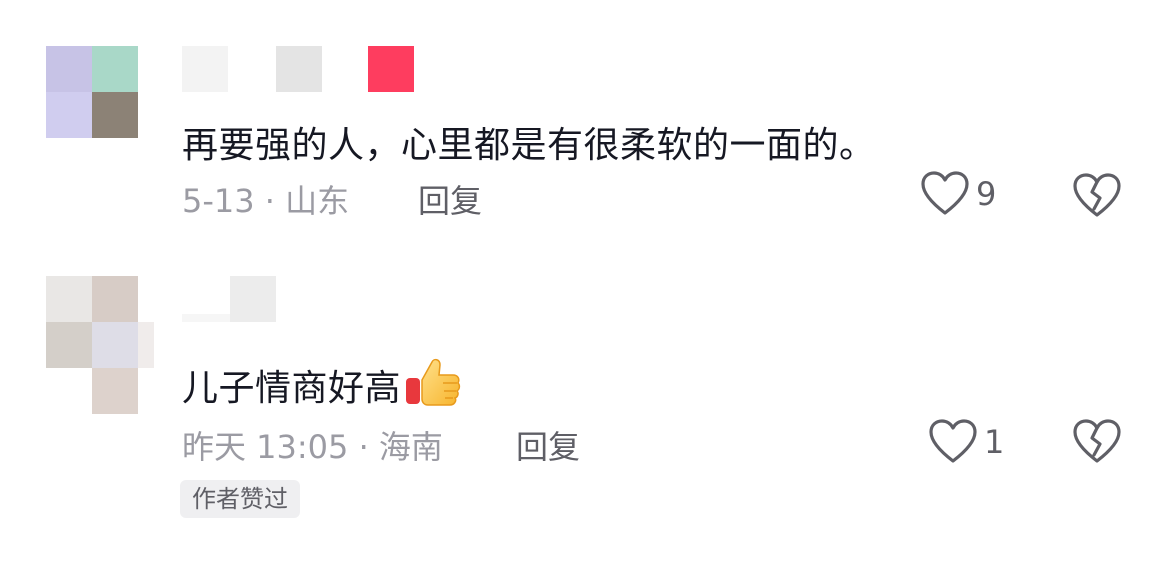 The width and height of the screenshot is (1162, 580). I want to click on thumbs-up-emoji, so click(432, 386).